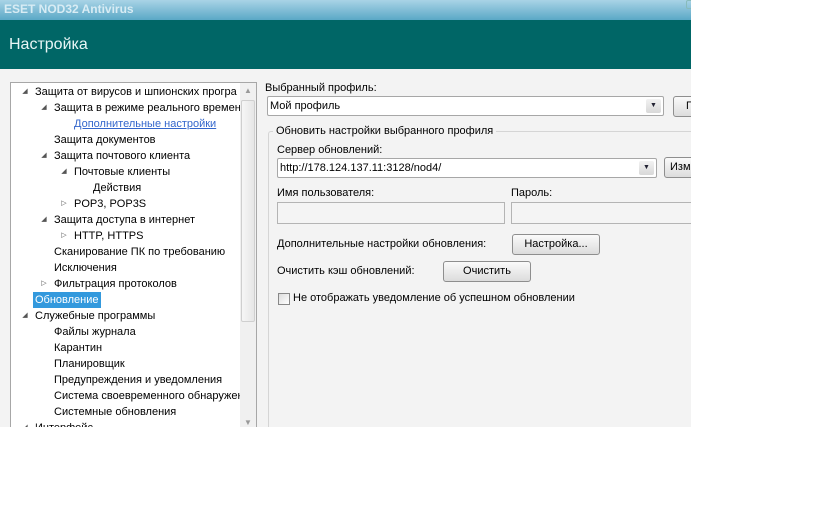 The width and height of the screenshot is (840, 525). Describe the element at coordinates (346, 271) in the screenshot. I see `clear-cache-label: Очистить кэш обновлений:` at that location.